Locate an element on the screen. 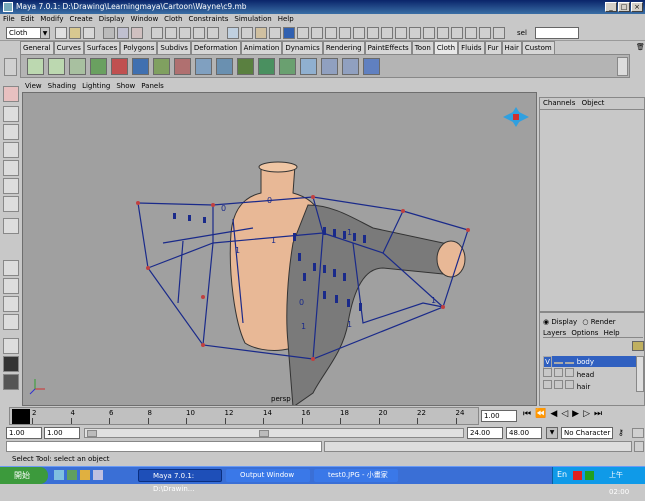 The image size is (645, 501). panel-menu-lighting: Lighting is located at coordinates (96, 86).